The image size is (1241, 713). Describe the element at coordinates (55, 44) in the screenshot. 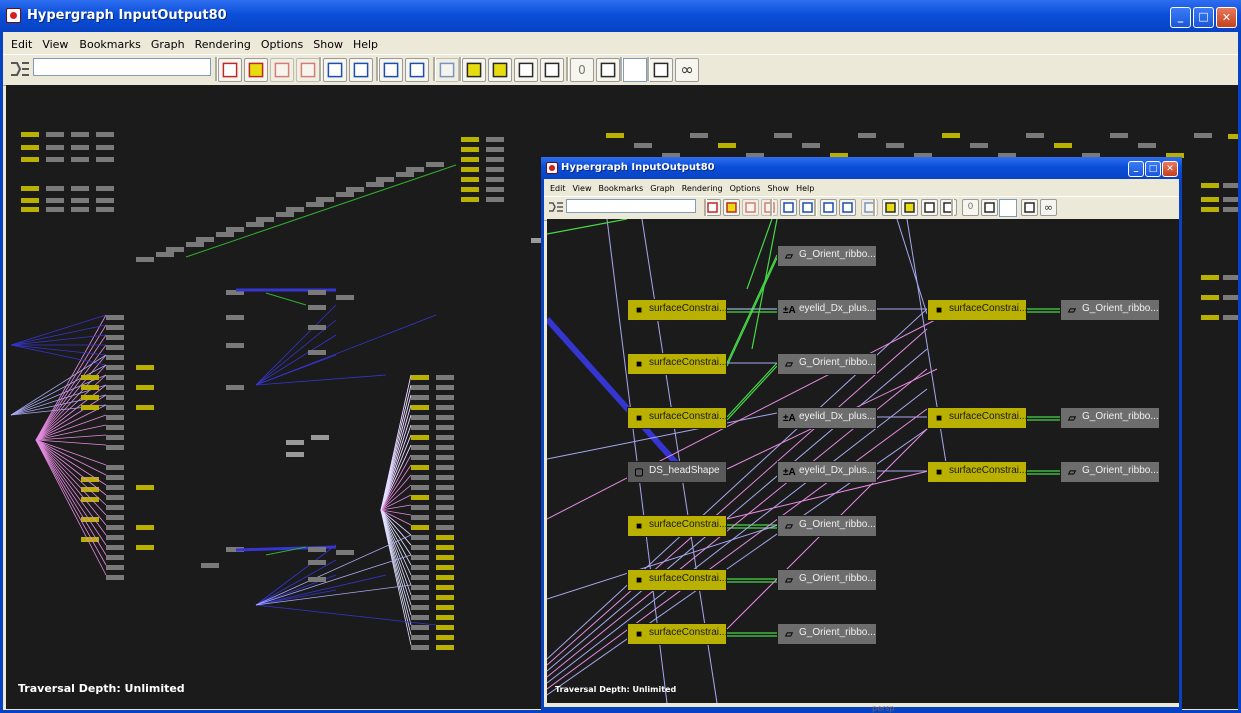

I see `menu-view: View` at that location.